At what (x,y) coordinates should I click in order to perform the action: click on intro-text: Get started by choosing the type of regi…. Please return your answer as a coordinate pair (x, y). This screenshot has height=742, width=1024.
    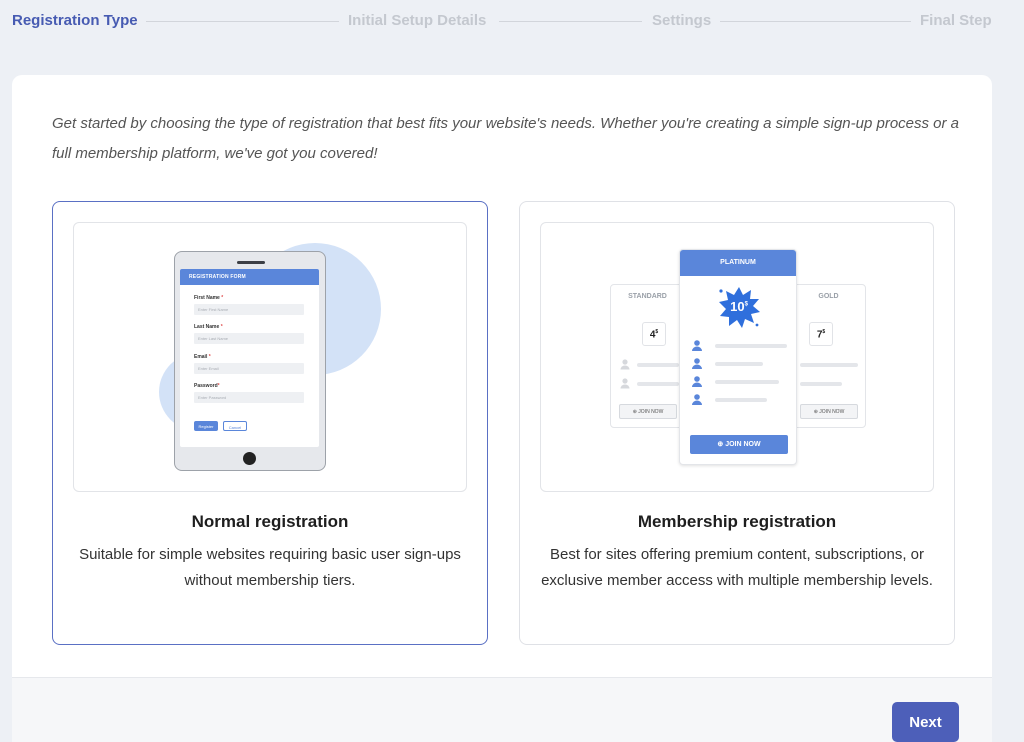
    Looking at the image, I should click on (506, 138).